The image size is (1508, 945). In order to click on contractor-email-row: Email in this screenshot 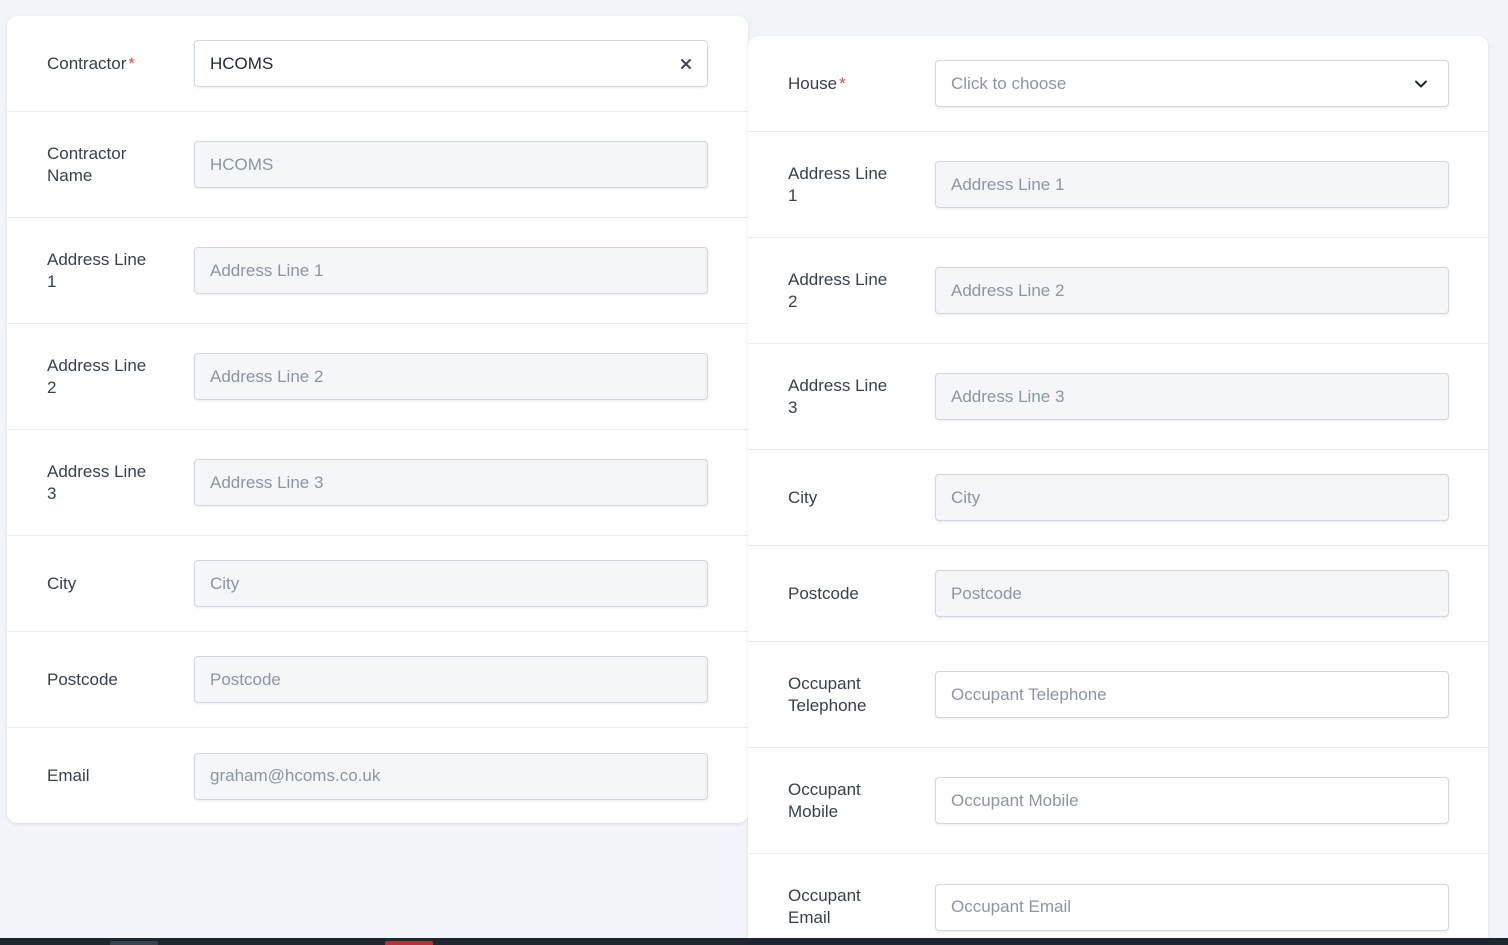, I will do `click(377, 775)`.